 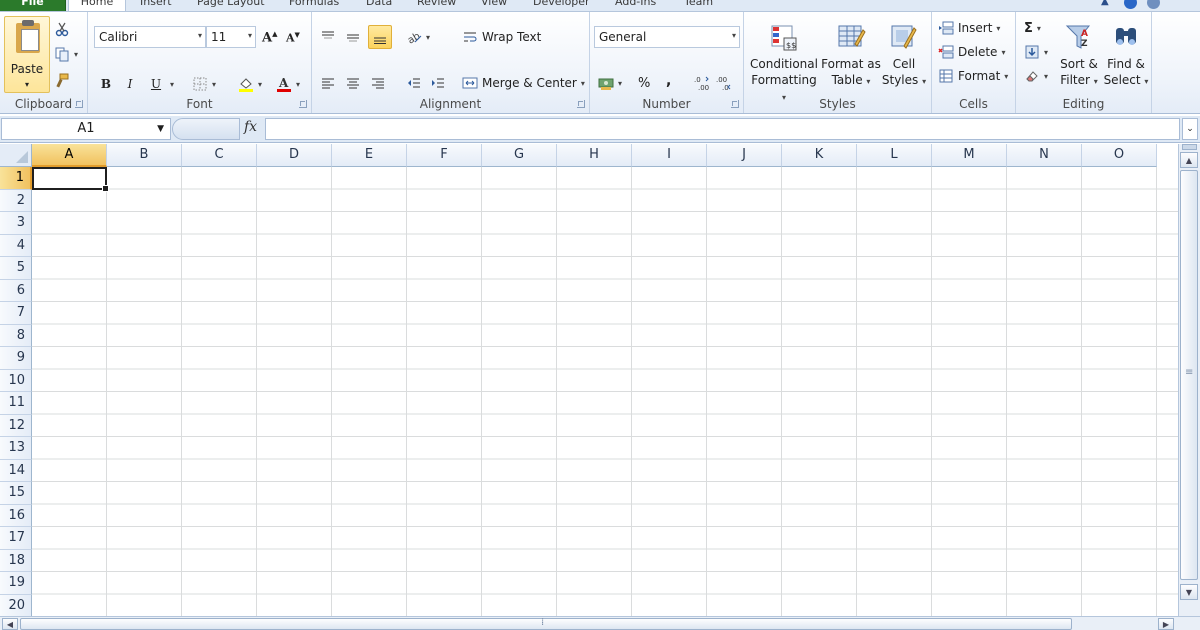 What do you see at coordinates (328, 83) in the screenshot?
I see `align-left-button` at bounding box center [328, 83].